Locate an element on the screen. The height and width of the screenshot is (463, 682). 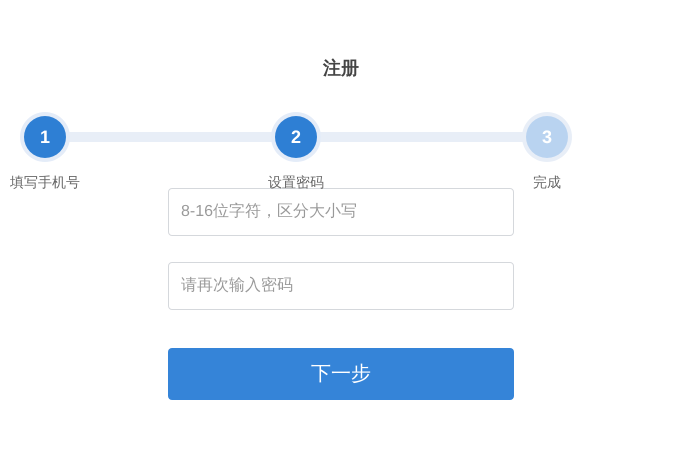
password-field: 请再次输入密码 is located at coordinates (341, 286).